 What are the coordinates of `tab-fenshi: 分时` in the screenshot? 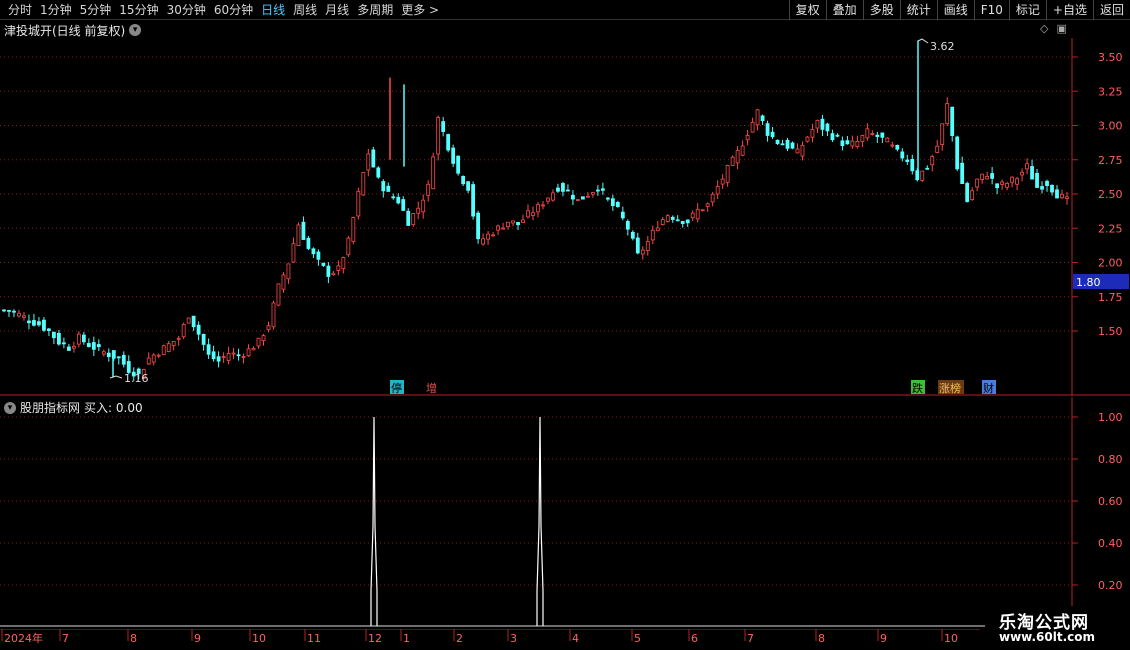 It's located at (20, 10).